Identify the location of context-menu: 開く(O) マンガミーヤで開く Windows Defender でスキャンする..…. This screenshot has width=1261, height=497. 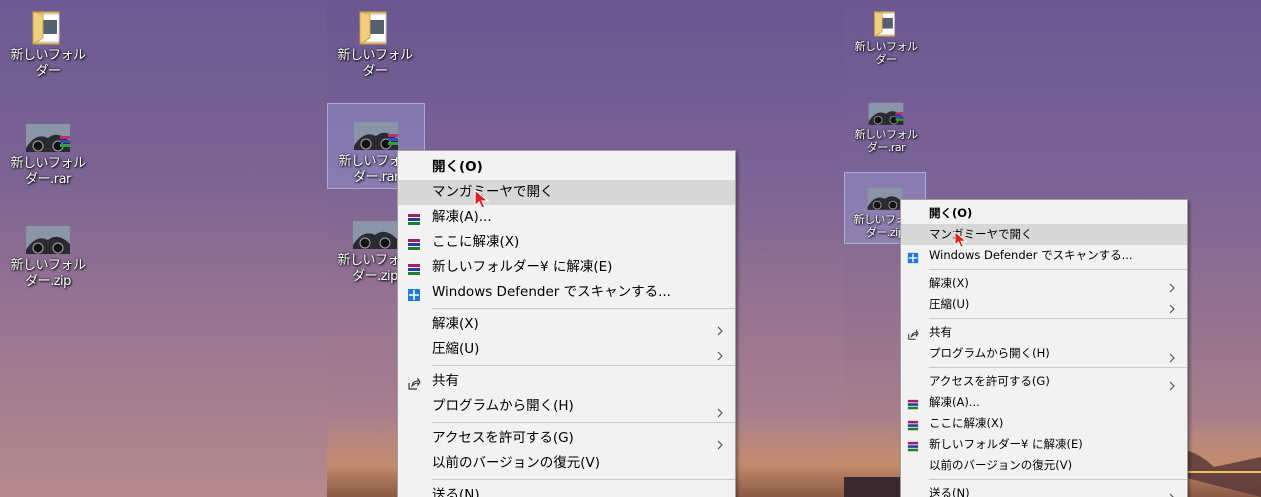
(1044, 348).